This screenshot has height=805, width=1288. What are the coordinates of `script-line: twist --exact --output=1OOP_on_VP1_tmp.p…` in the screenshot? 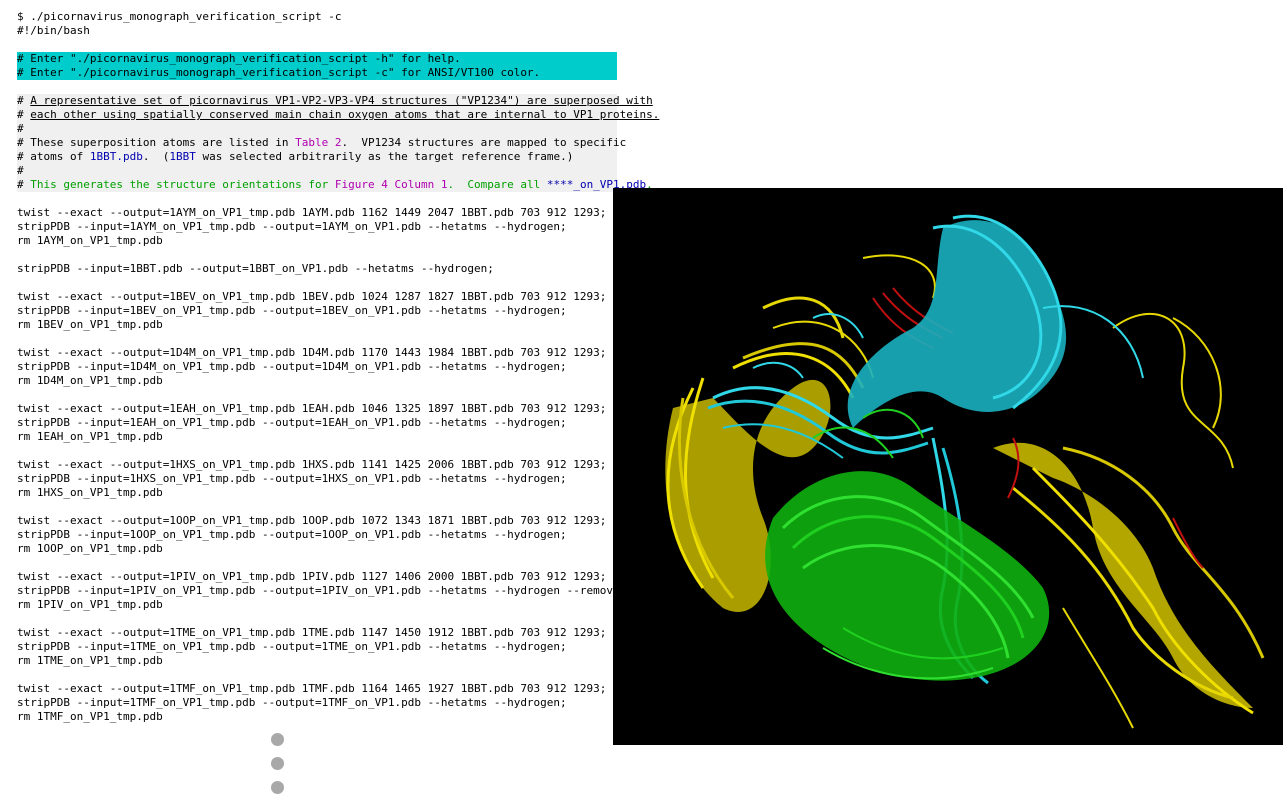 It's located at (312, 520).